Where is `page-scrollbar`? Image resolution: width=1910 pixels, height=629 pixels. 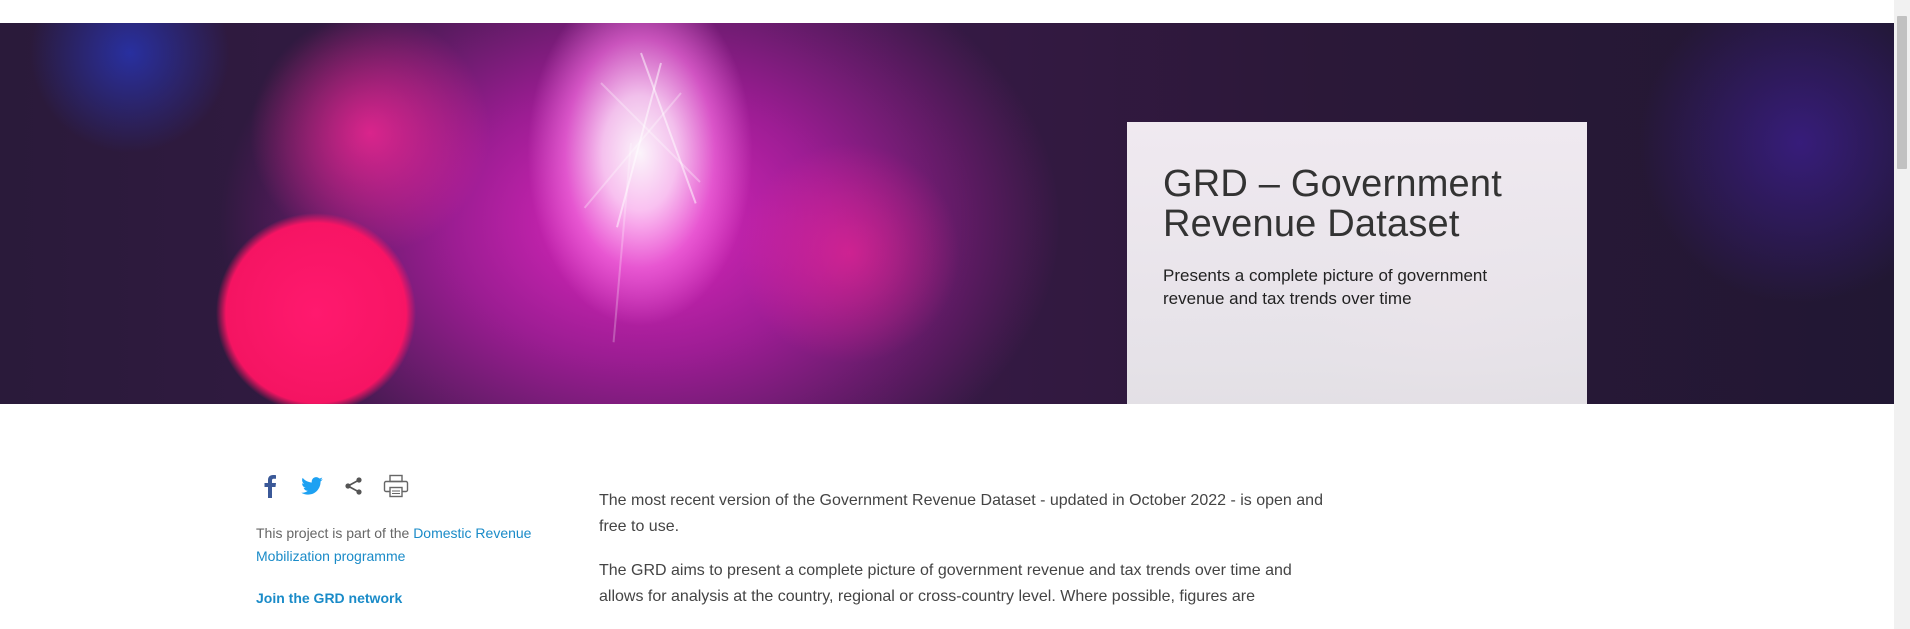 page-scrollbar is located at coordinates (1902, 314).